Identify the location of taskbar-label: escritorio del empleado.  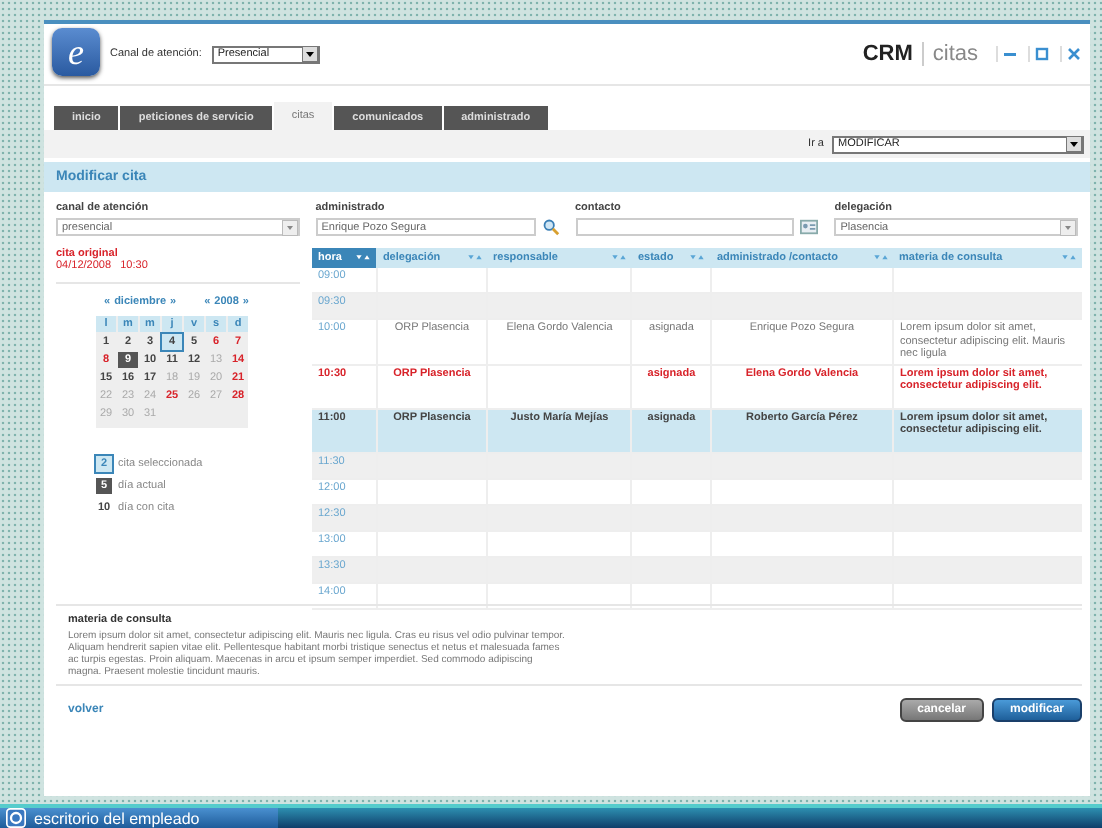
(117, 818).